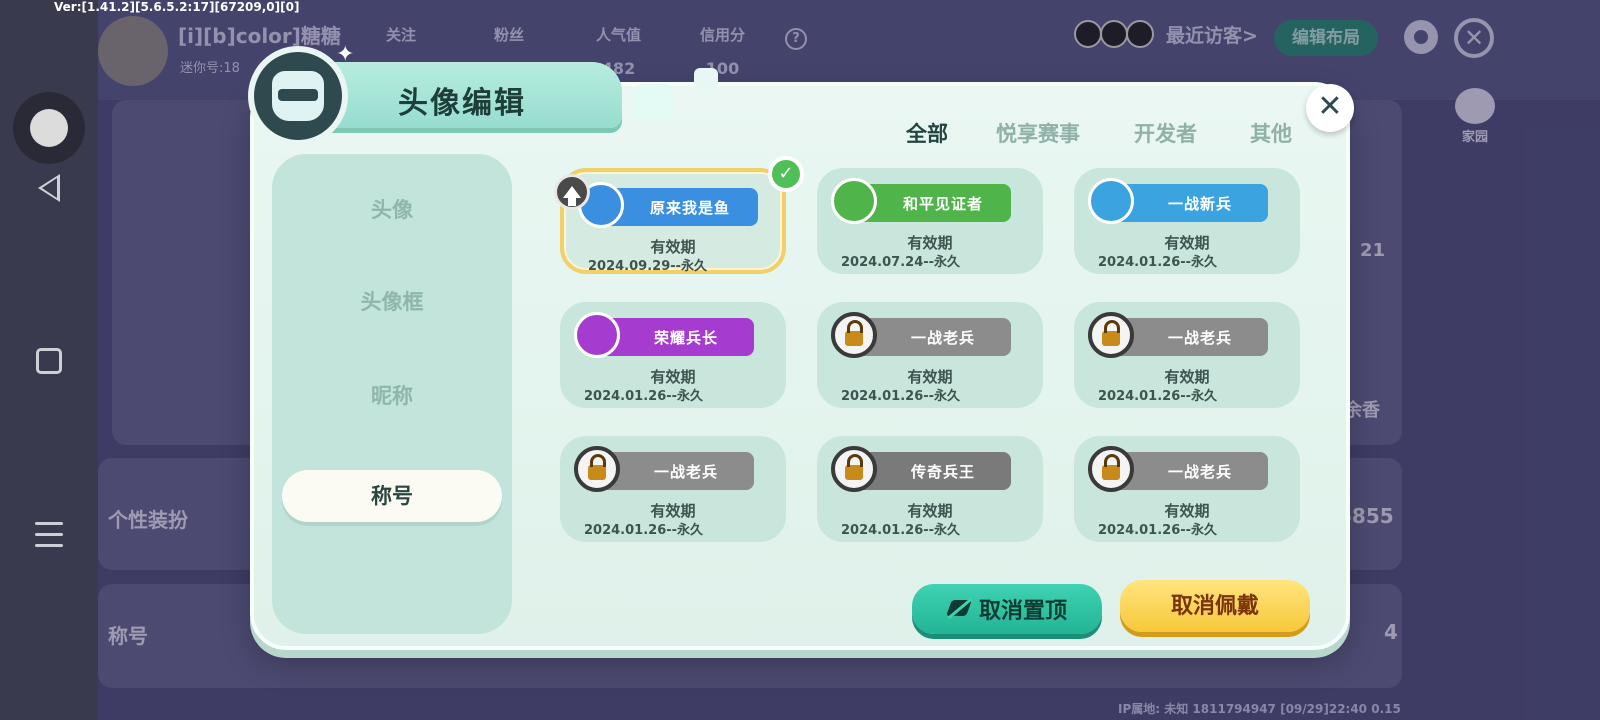  What do you see at coordinates (392, 302) in the screenshot?
I see `sidebar-item-avatar-frame: 头像框` at bounding box center [392, 302].